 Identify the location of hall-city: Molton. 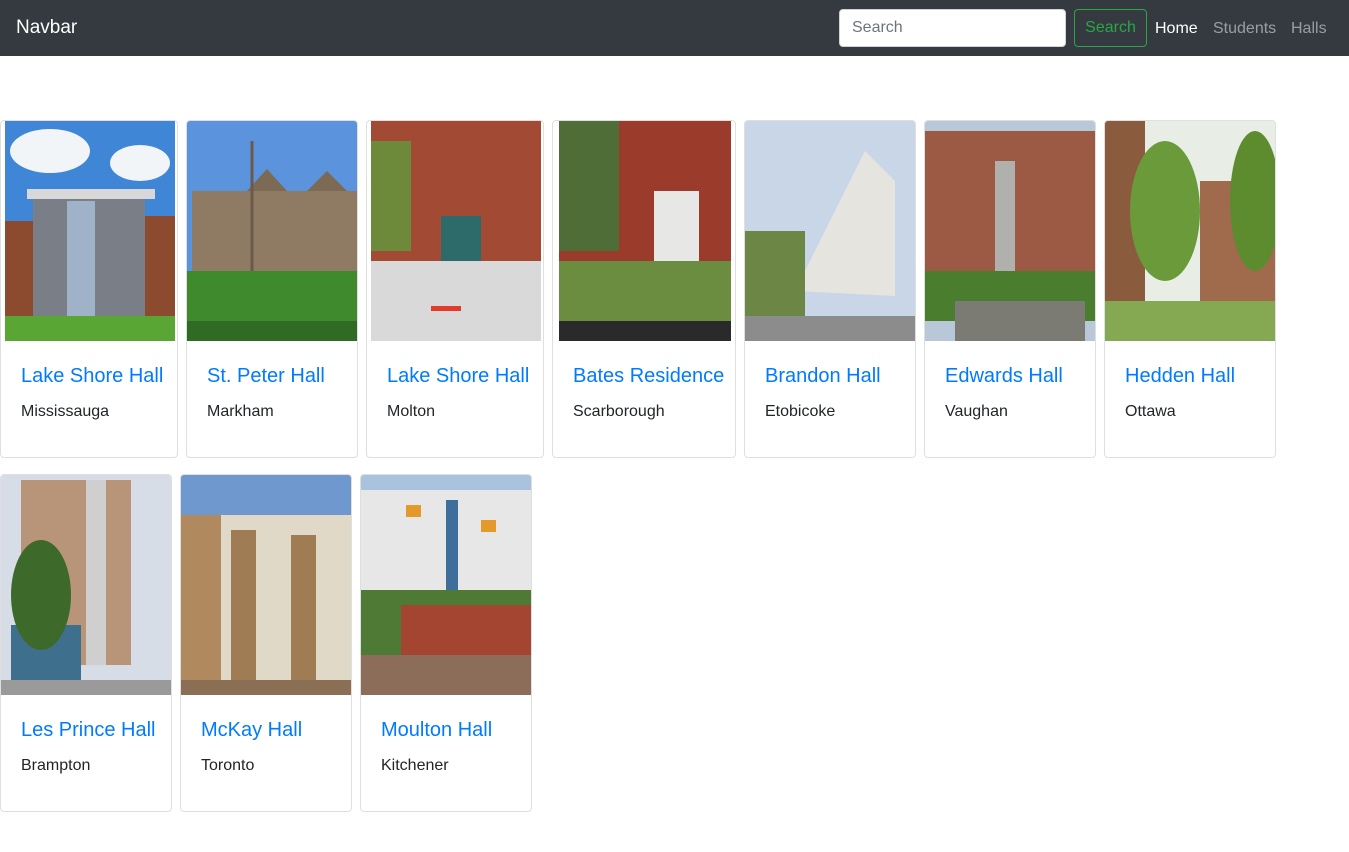
(411, 411).